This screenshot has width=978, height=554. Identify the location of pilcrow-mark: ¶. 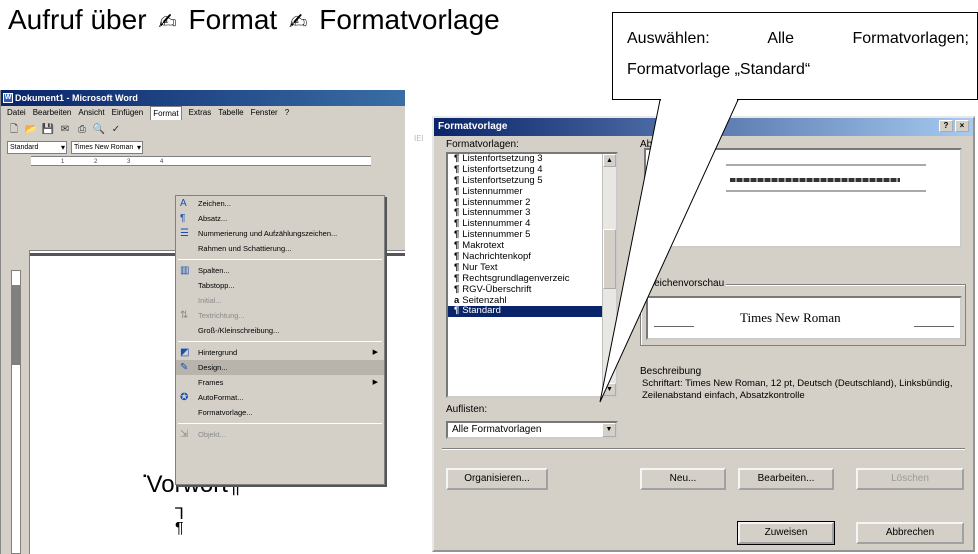
(179, 528).